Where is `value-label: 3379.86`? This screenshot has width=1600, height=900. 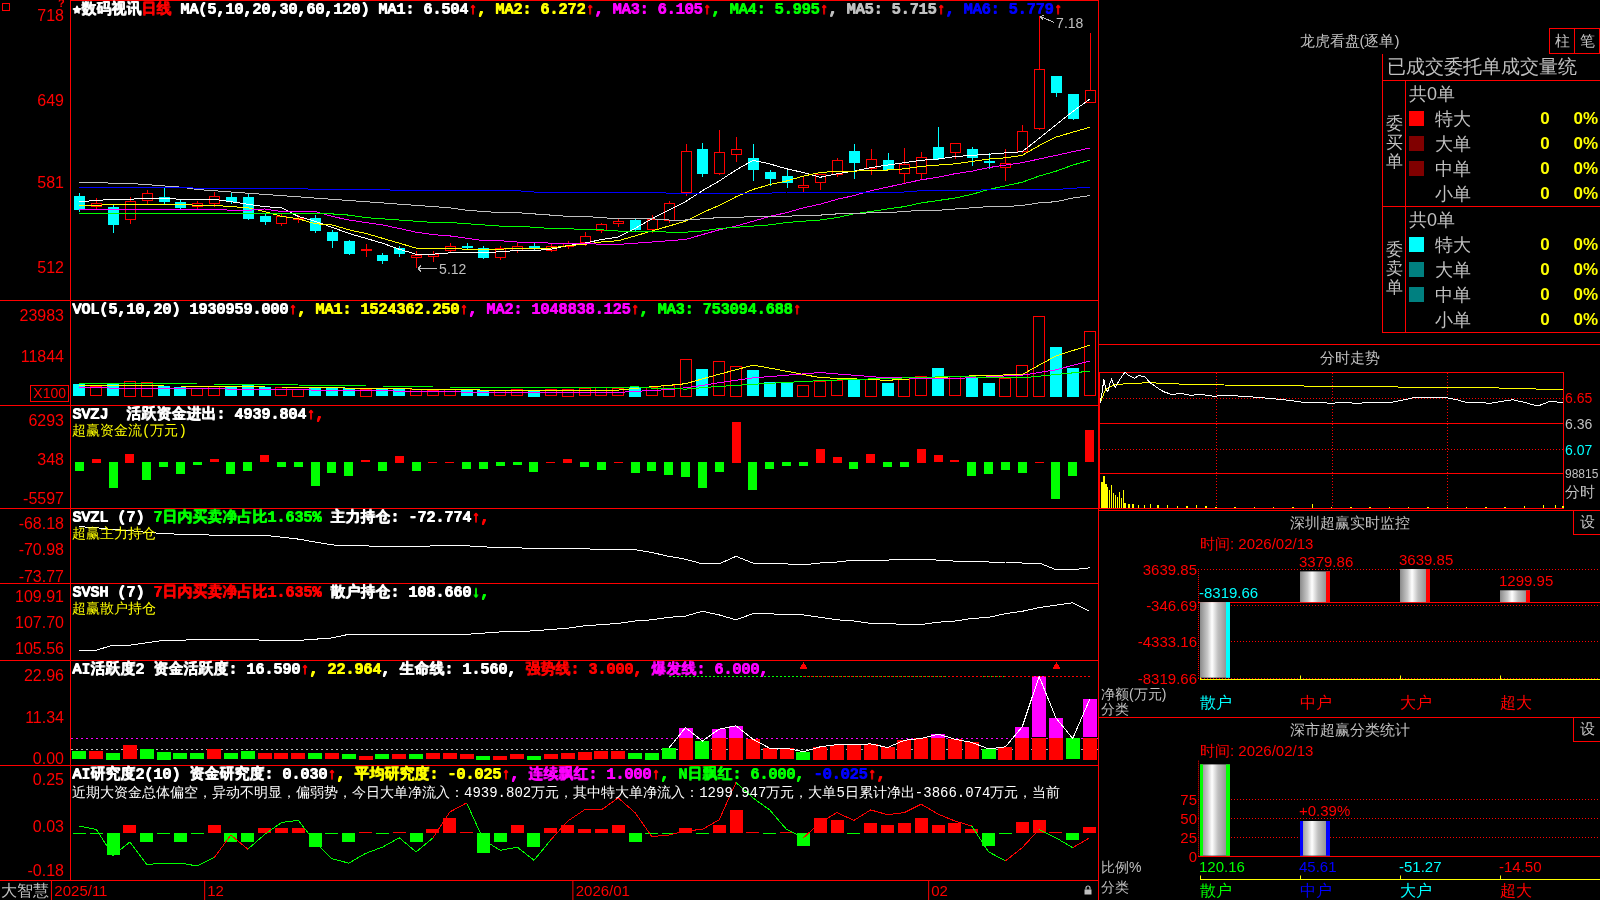
value-label: 3379.86 is located at coordinates (1326, 562).